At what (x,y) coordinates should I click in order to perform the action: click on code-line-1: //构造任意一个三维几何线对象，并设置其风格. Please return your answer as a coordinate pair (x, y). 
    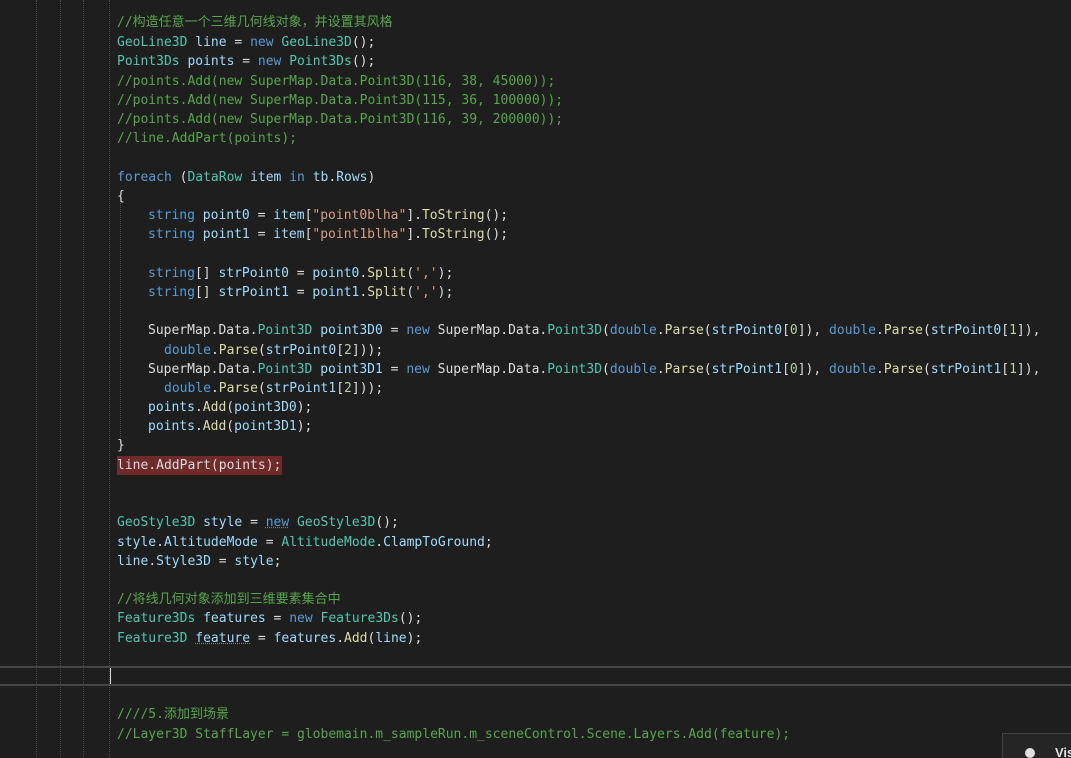
    Looking at the image, I should click on (255, 22).